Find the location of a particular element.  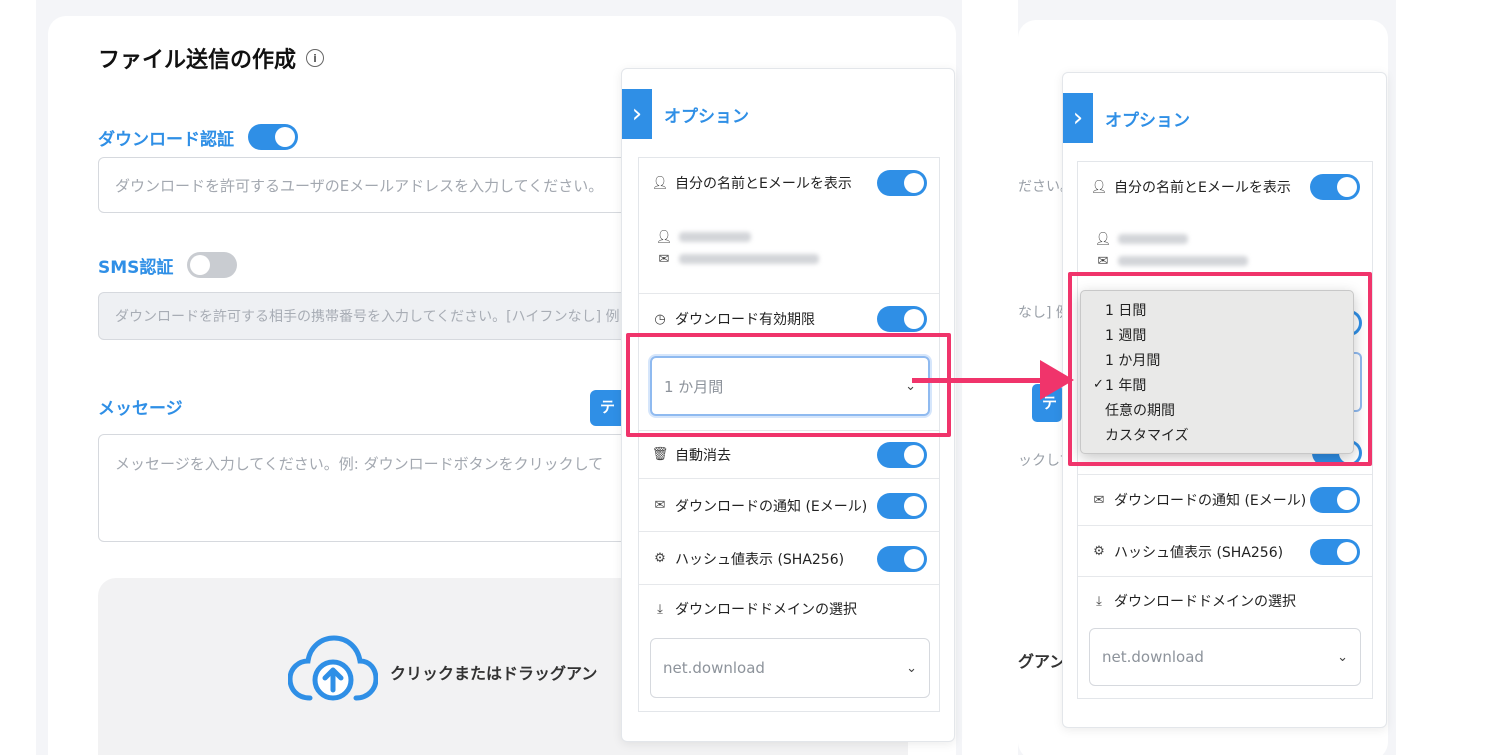

annotation-arrow-head-icon is located at coordinates (1057, 380).